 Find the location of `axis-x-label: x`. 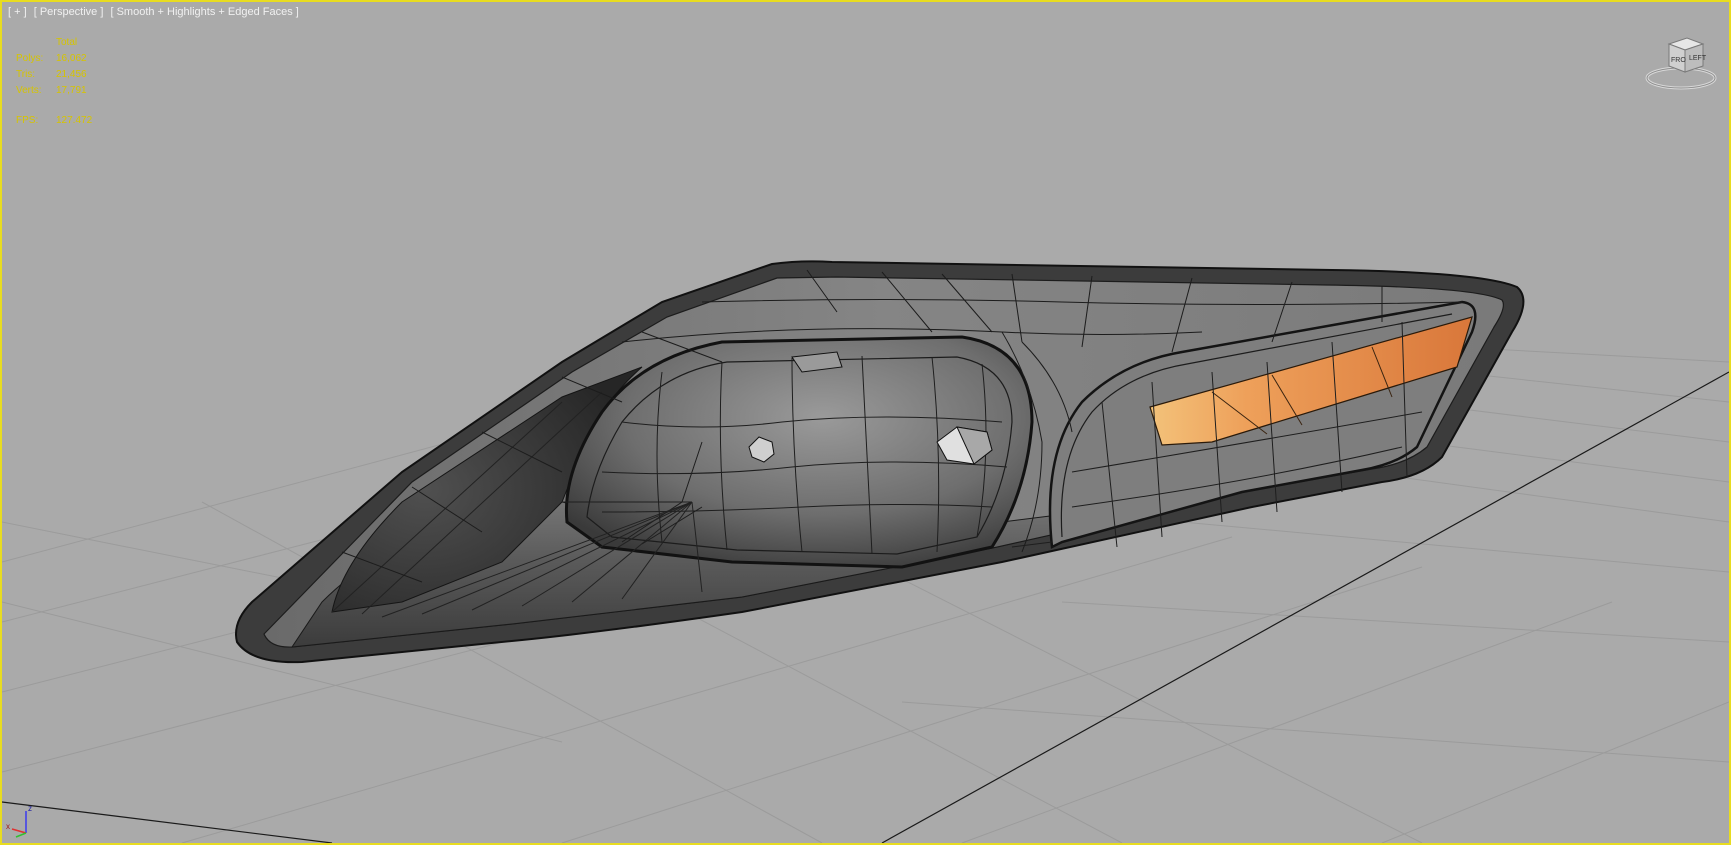

axis-x-label: x is located at coordinates (8, 826).